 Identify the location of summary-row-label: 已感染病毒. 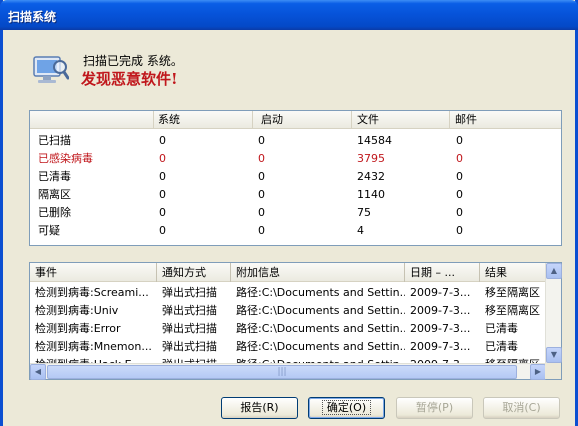
(65, 158).